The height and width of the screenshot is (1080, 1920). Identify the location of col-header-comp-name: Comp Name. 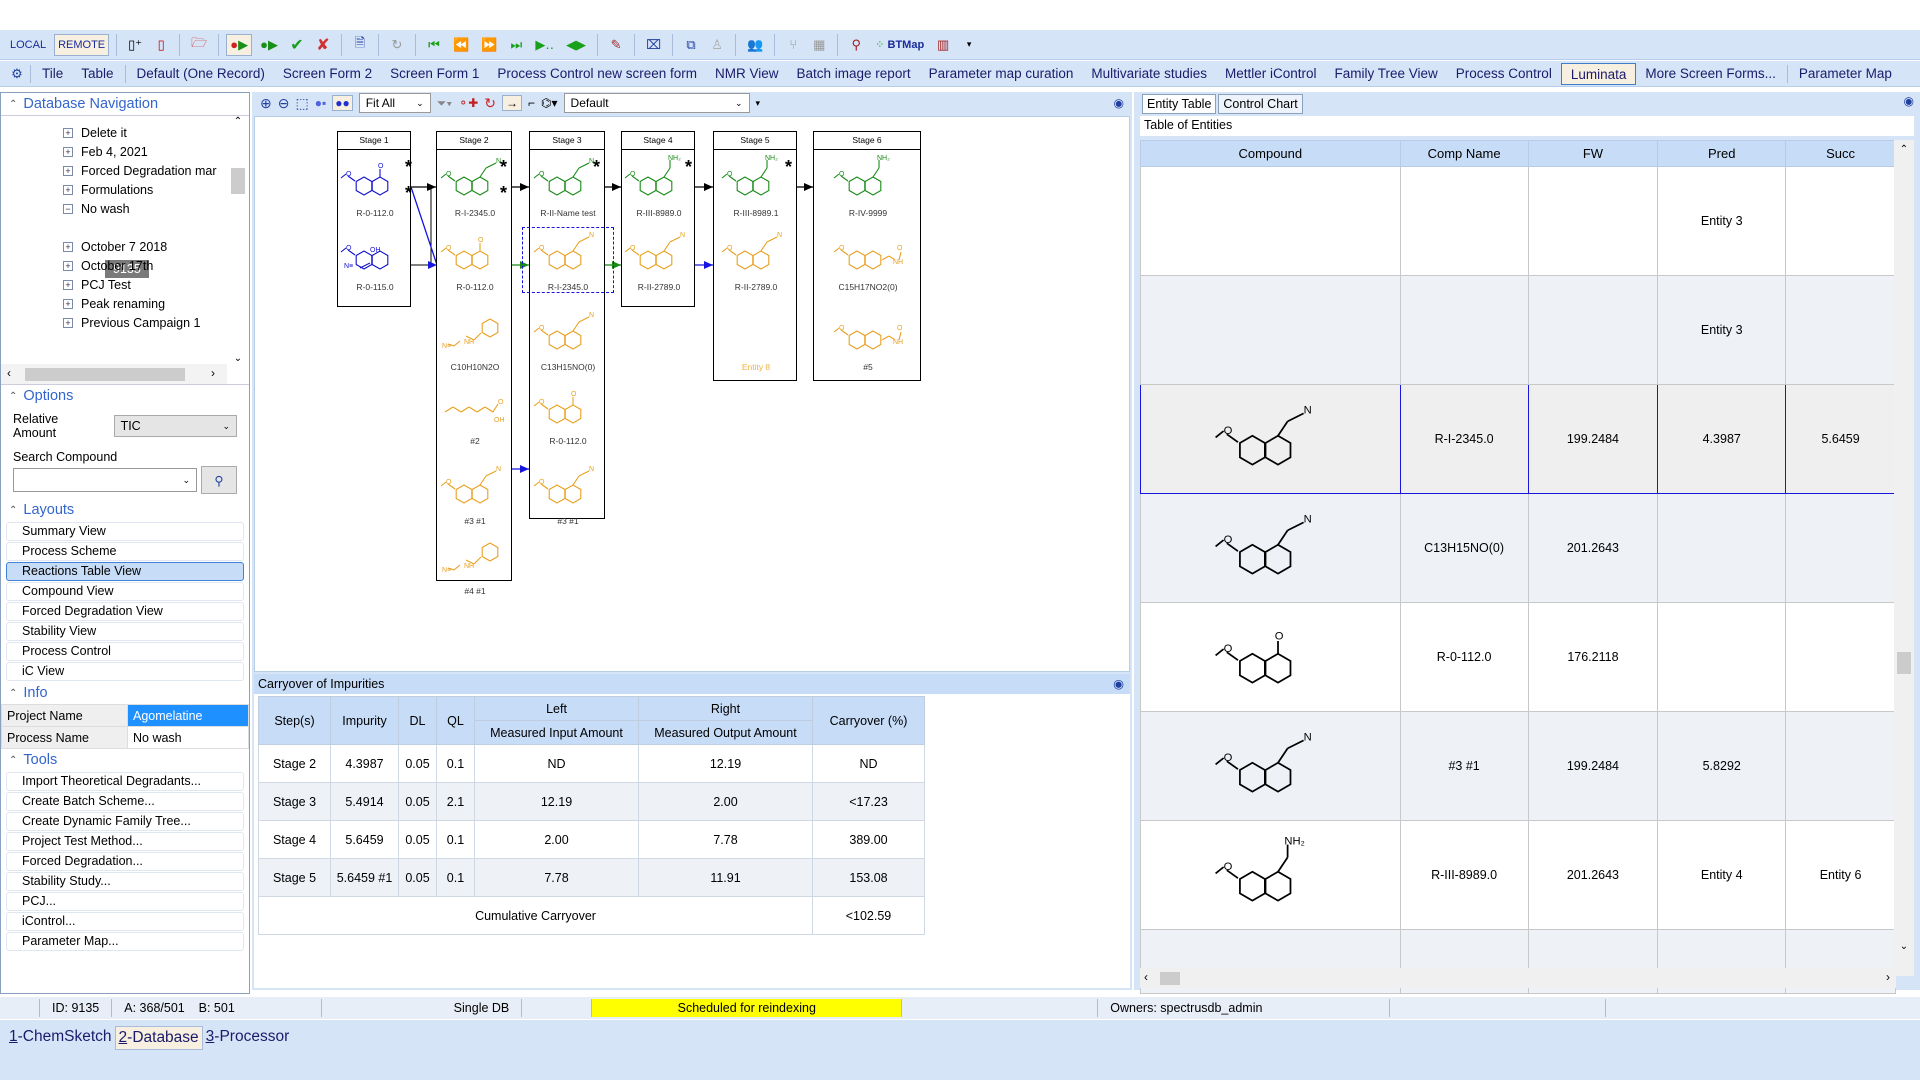
(1464, 153).